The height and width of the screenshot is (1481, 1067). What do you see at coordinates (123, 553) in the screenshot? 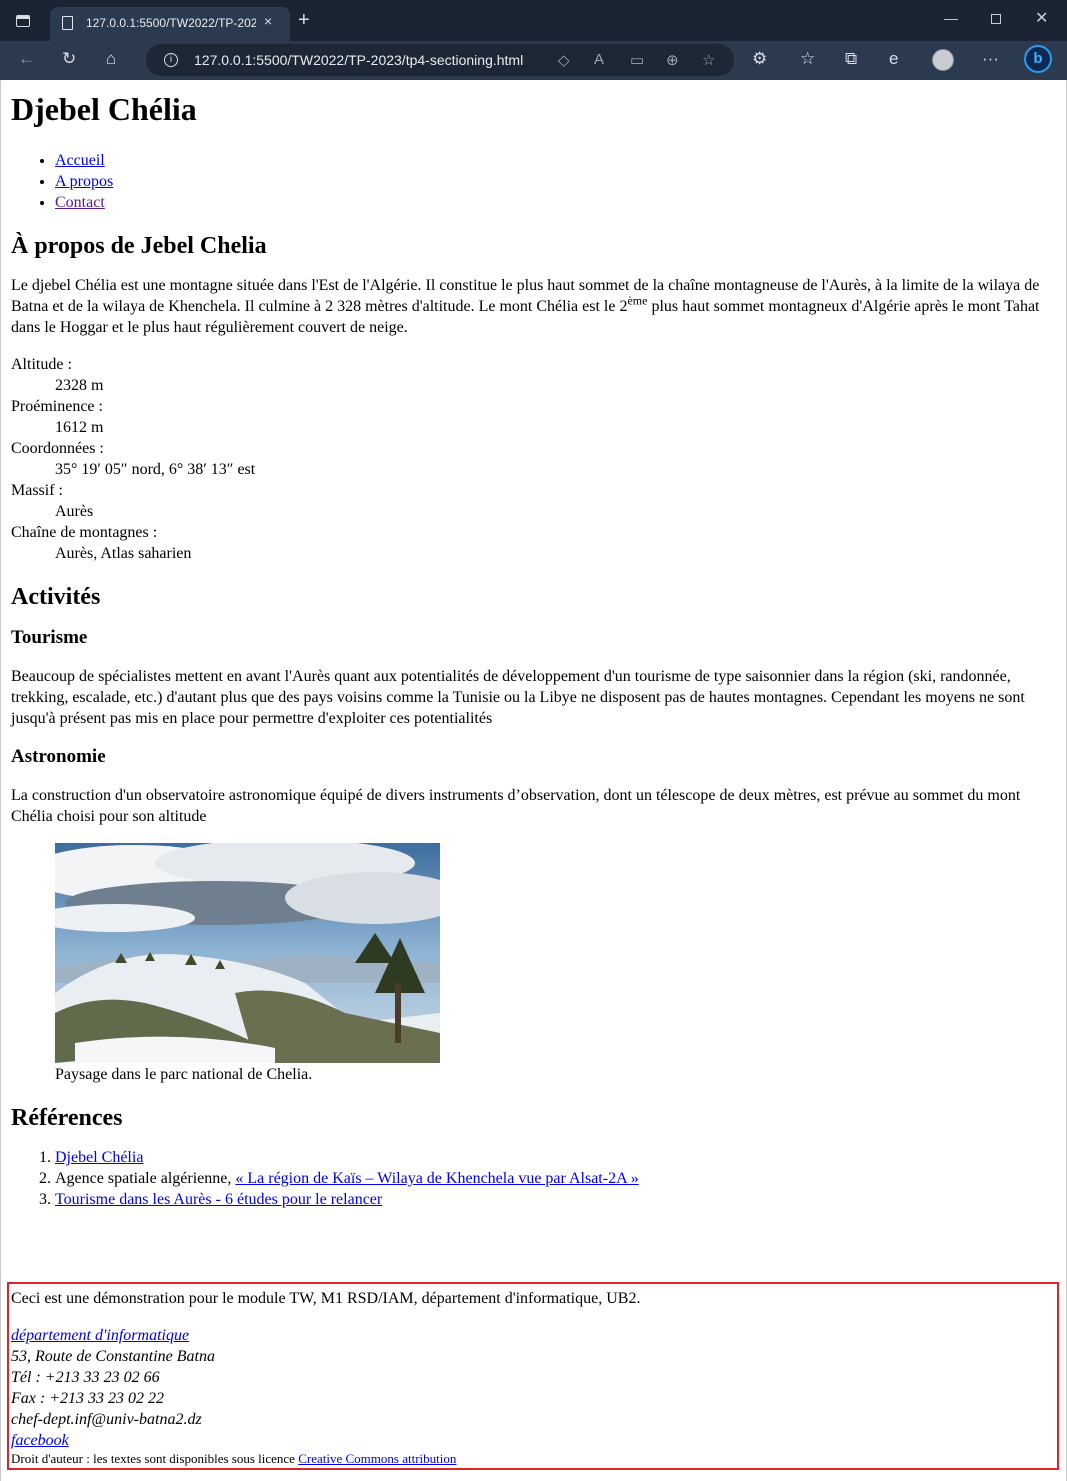
I see `fact-value: Aurès, Atlas saharien` at bounding box center [123, 553].